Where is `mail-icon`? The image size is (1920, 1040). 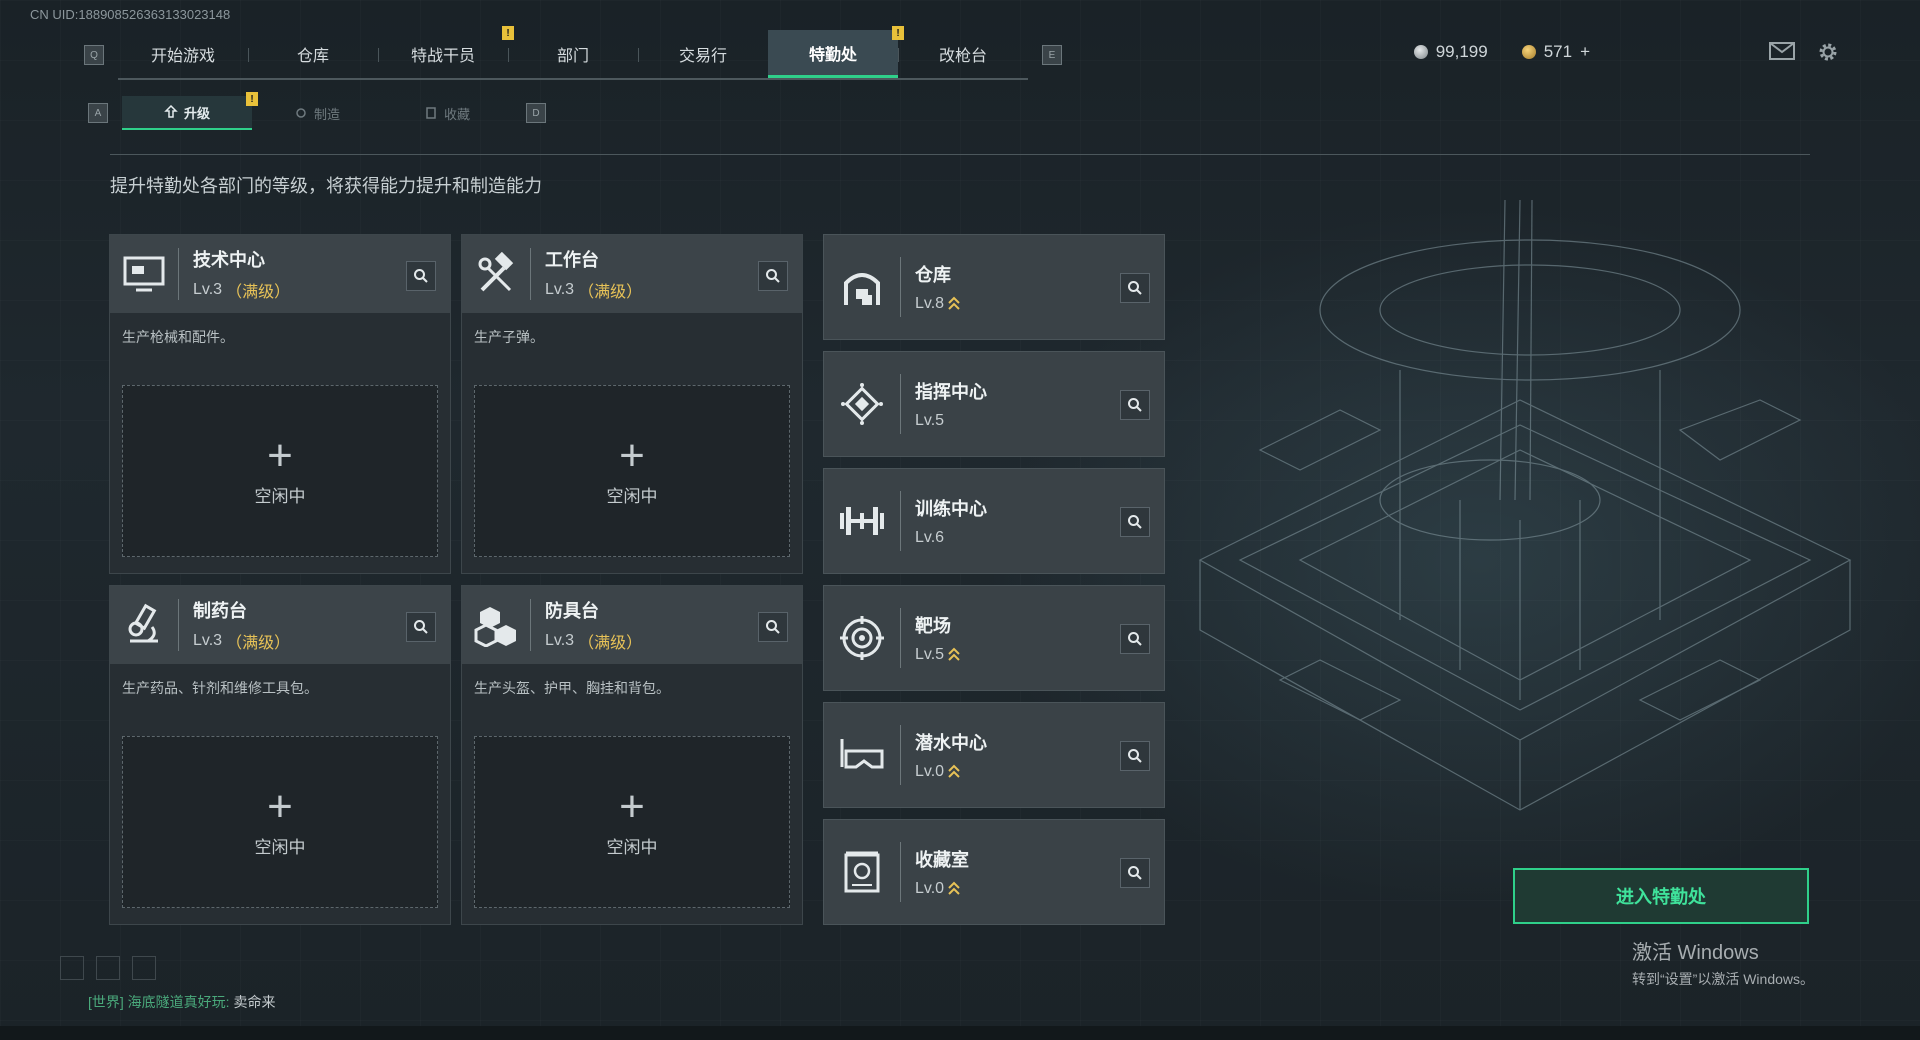
mail-icon is located at coordinates (1782, 51).